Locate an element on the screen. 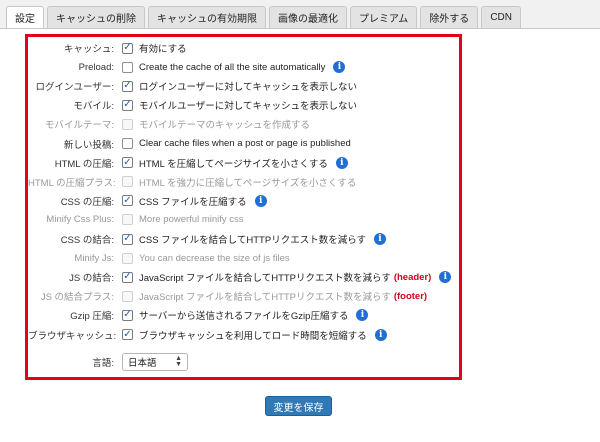 The height and width of the screenshot is (442, 600). setting-text: 有効にする is located at coordinates (163, 49).